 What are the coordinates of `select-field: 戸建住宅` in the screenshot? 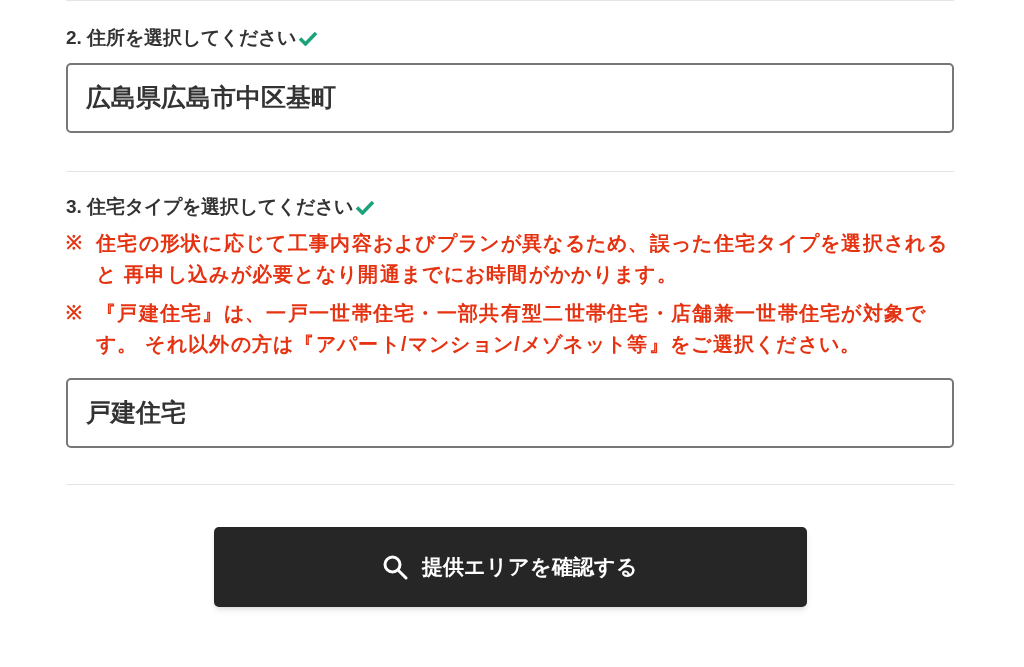 It's located at (510, 413).